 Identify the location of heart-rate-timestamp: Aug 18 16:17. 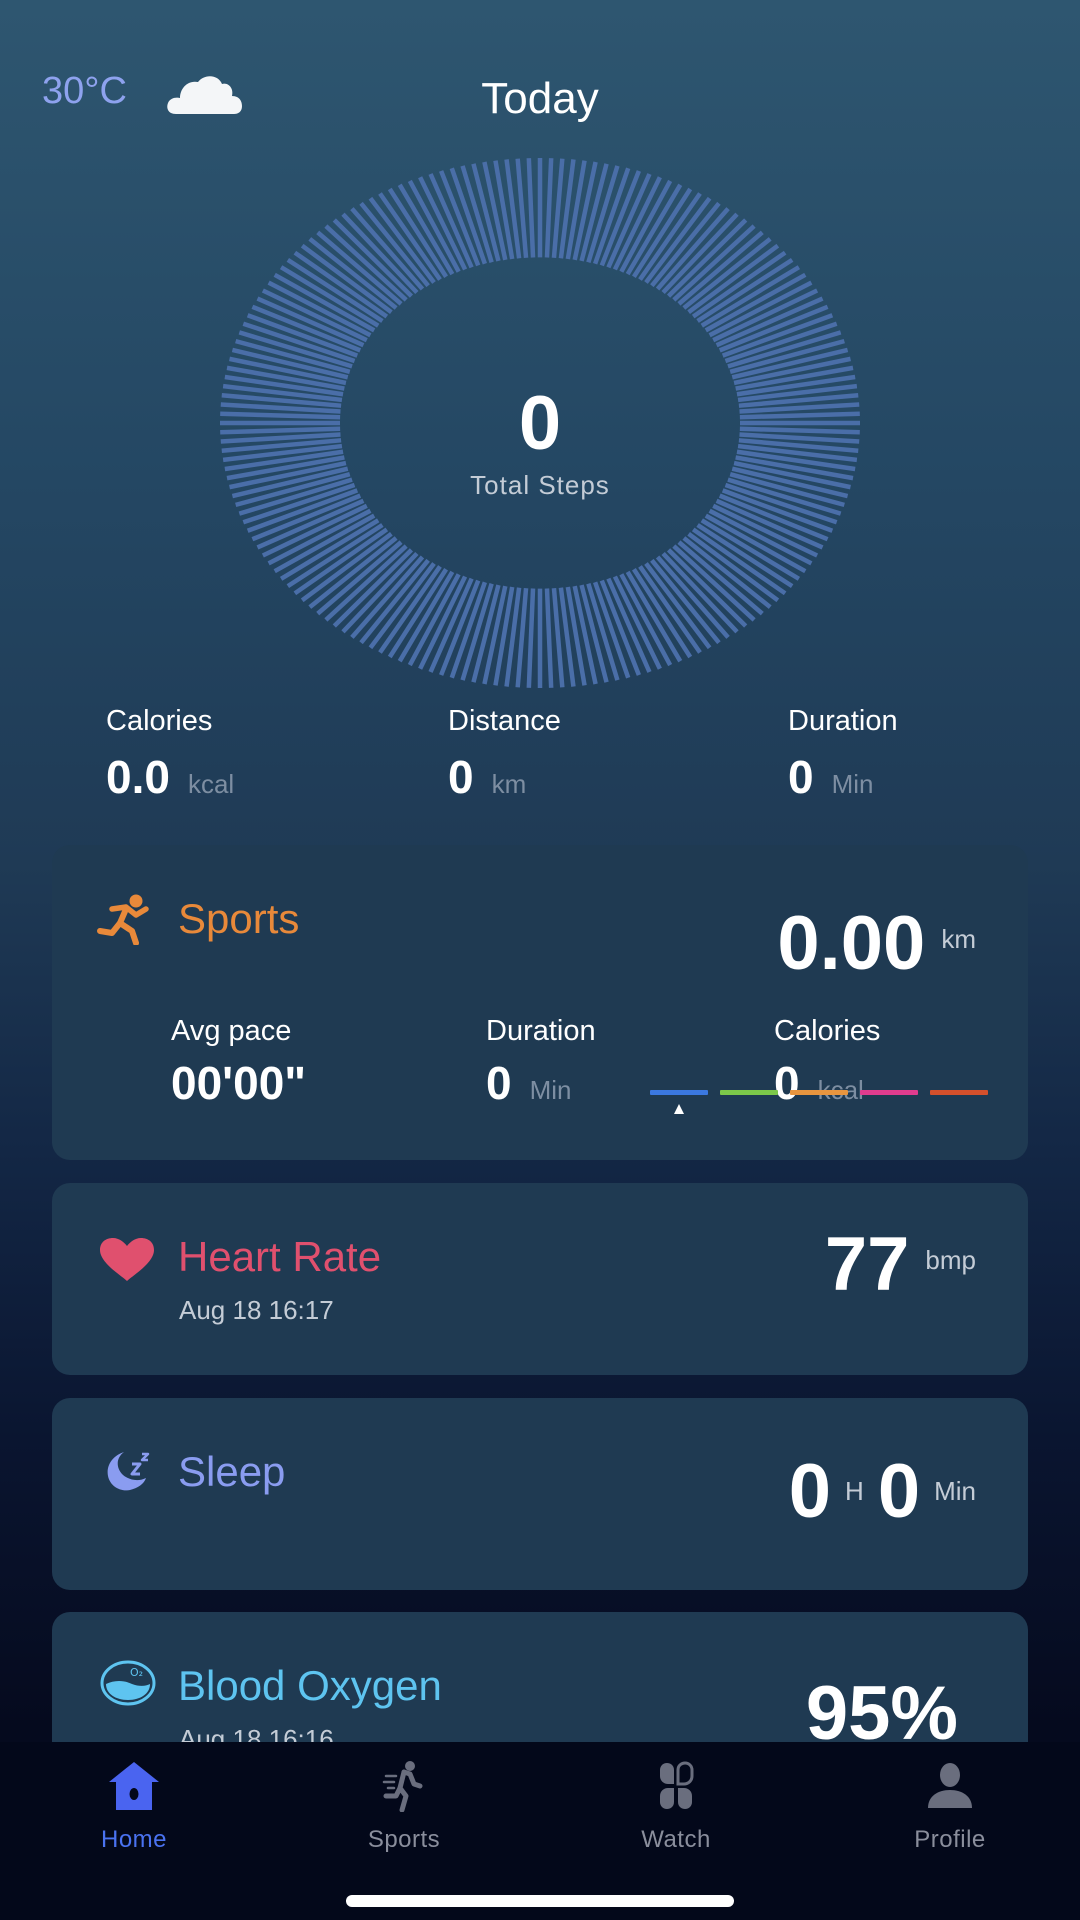
(256, 1310).